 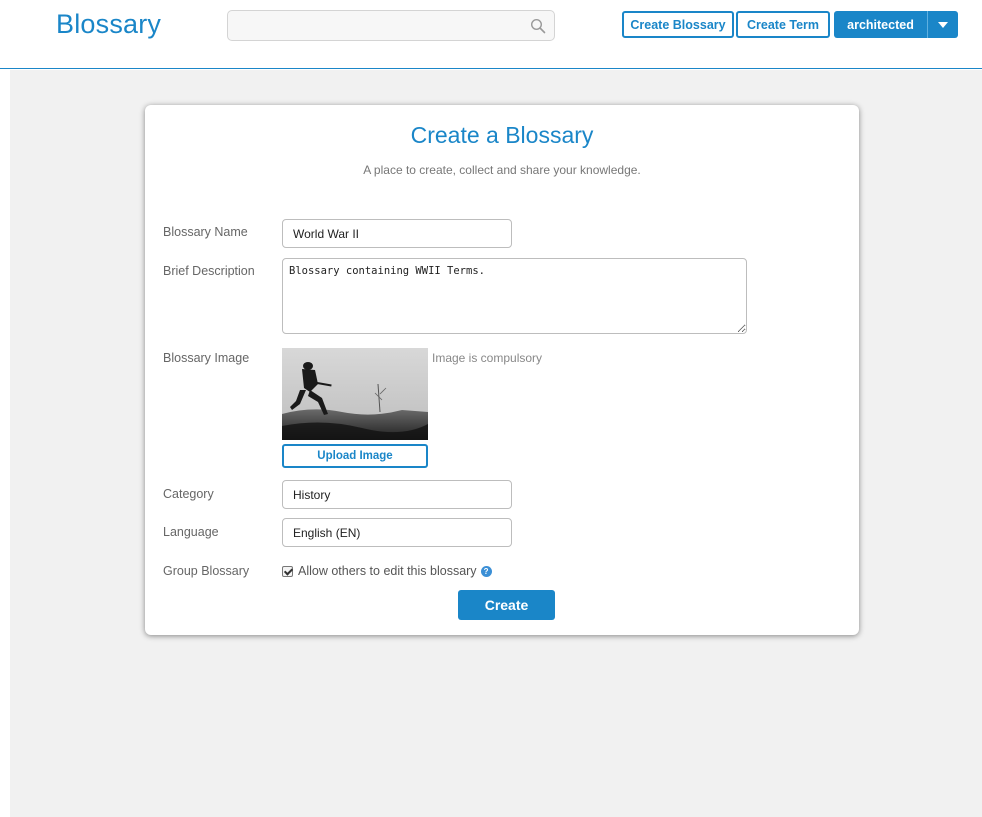 What do you see at coordinates (206, 358) in the screenshot?
I see `blossary-image-label: Blossary Image` at bounding box center [206, 358].